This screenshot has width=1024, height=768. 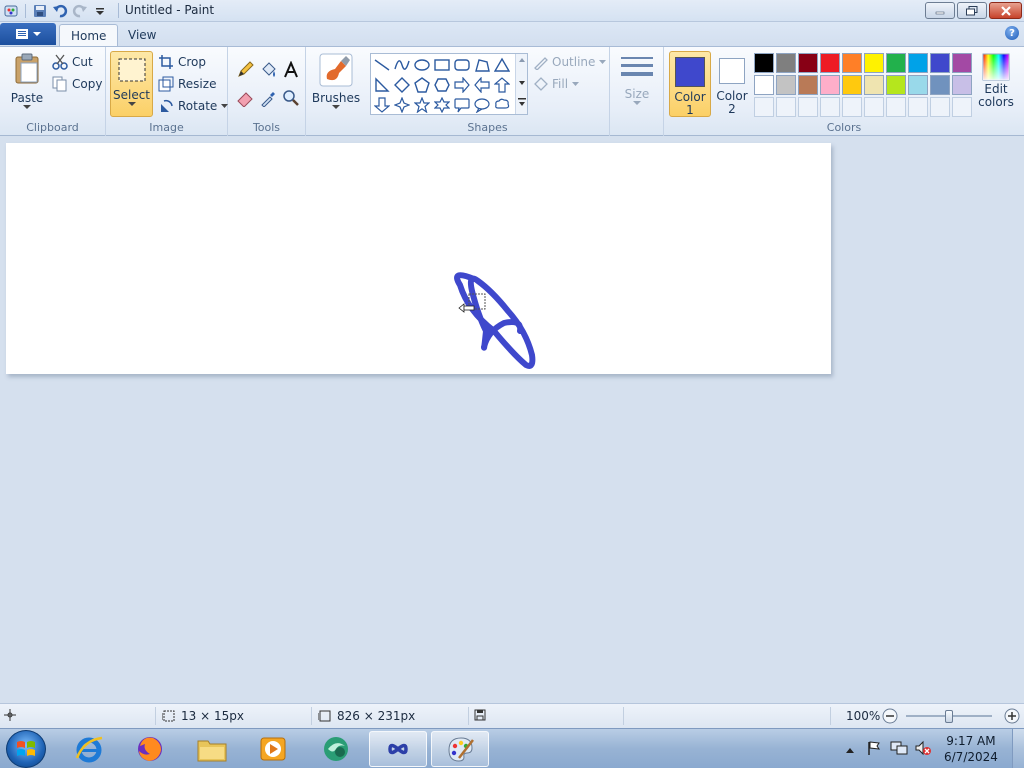 I want to click on taskbar-app-infinity, so click(x=398, y=749).